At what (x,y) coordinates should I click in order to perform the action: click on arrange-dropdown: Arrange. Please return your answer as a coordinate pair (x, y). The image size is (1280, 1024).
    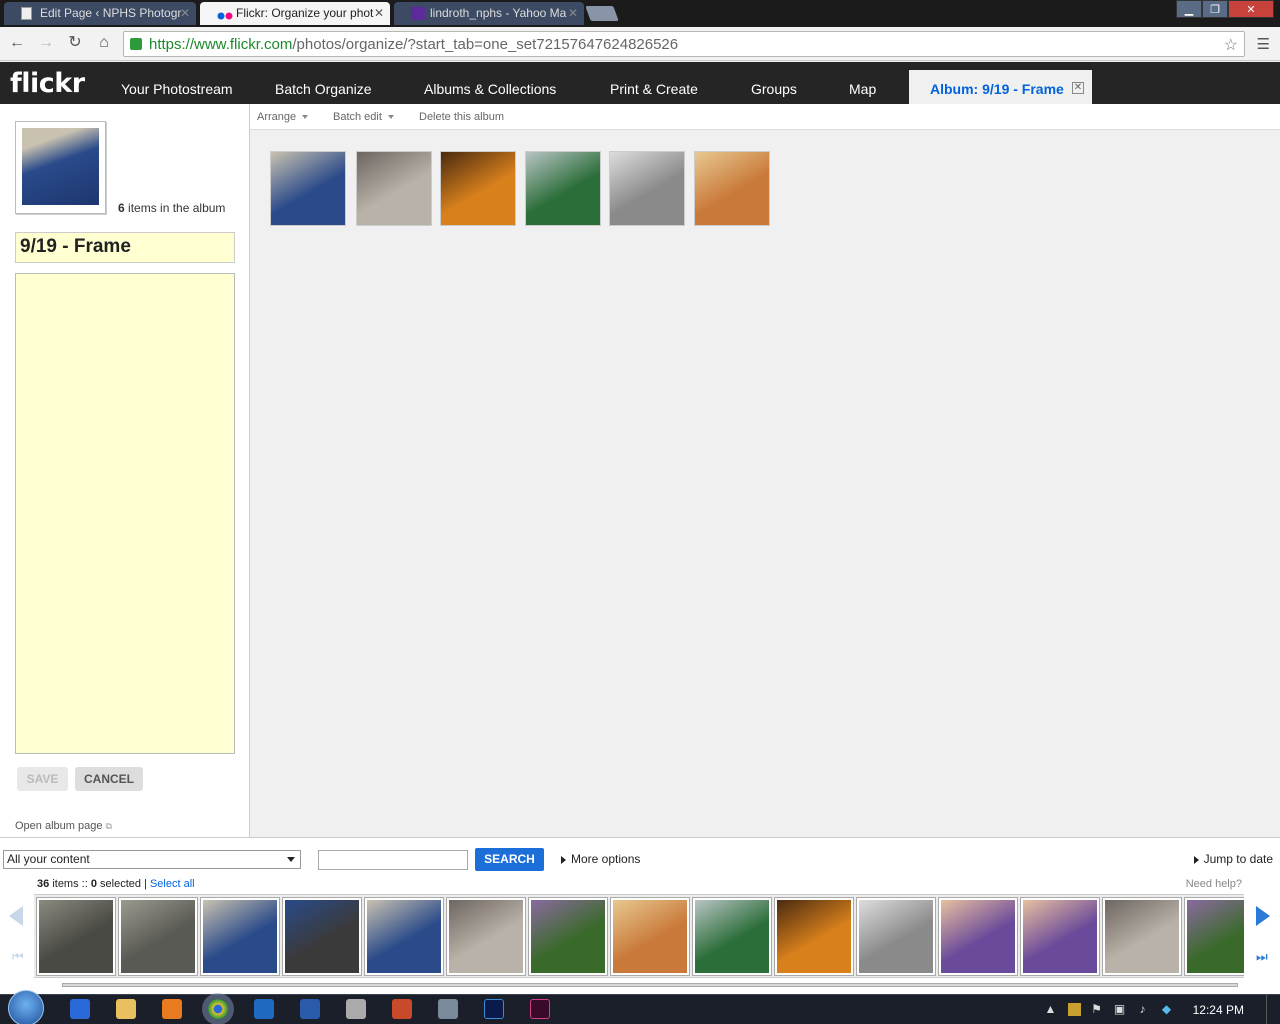
    Looking at the image, I should click on (283, 117).